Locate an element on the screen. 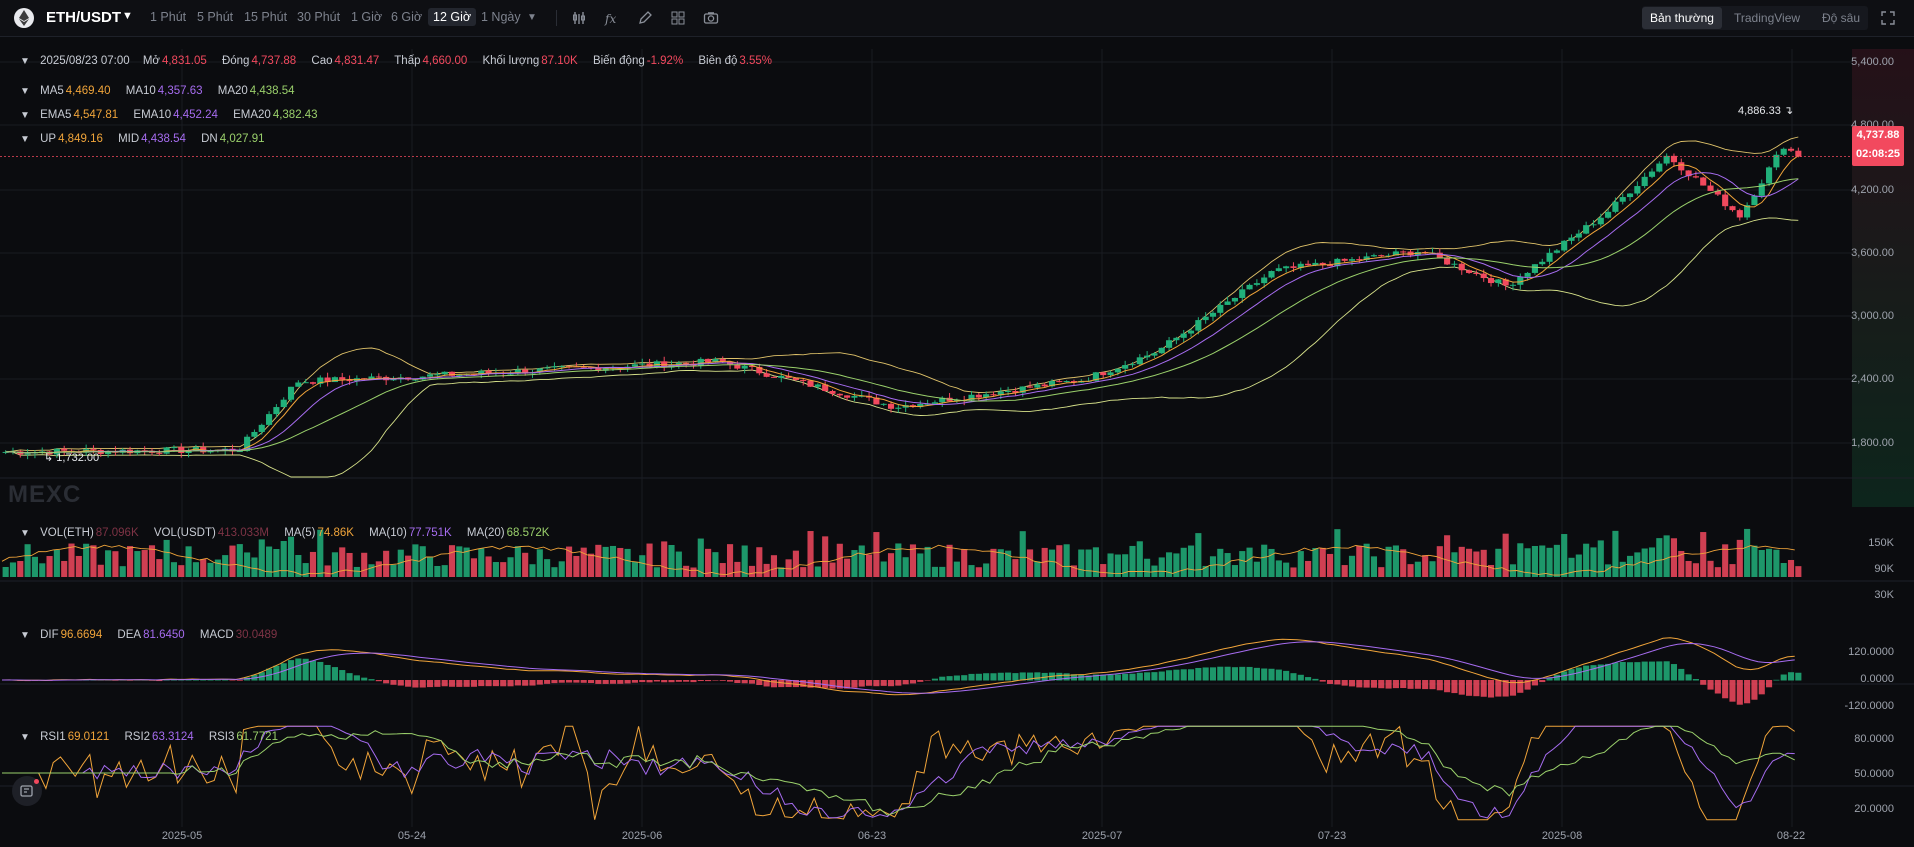 The image size is (1914, 847). timeframe-5m: 5 Phút is located at coordinates (215, 17).